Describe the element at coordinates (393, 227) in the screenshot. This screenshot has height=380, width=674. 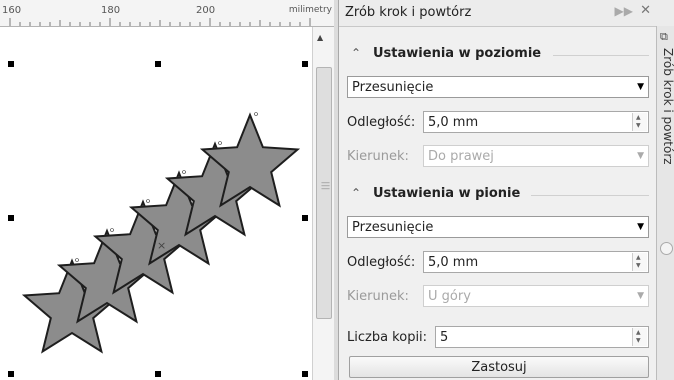
I see `vertical-mode-value: Przesunięcie` at that location.